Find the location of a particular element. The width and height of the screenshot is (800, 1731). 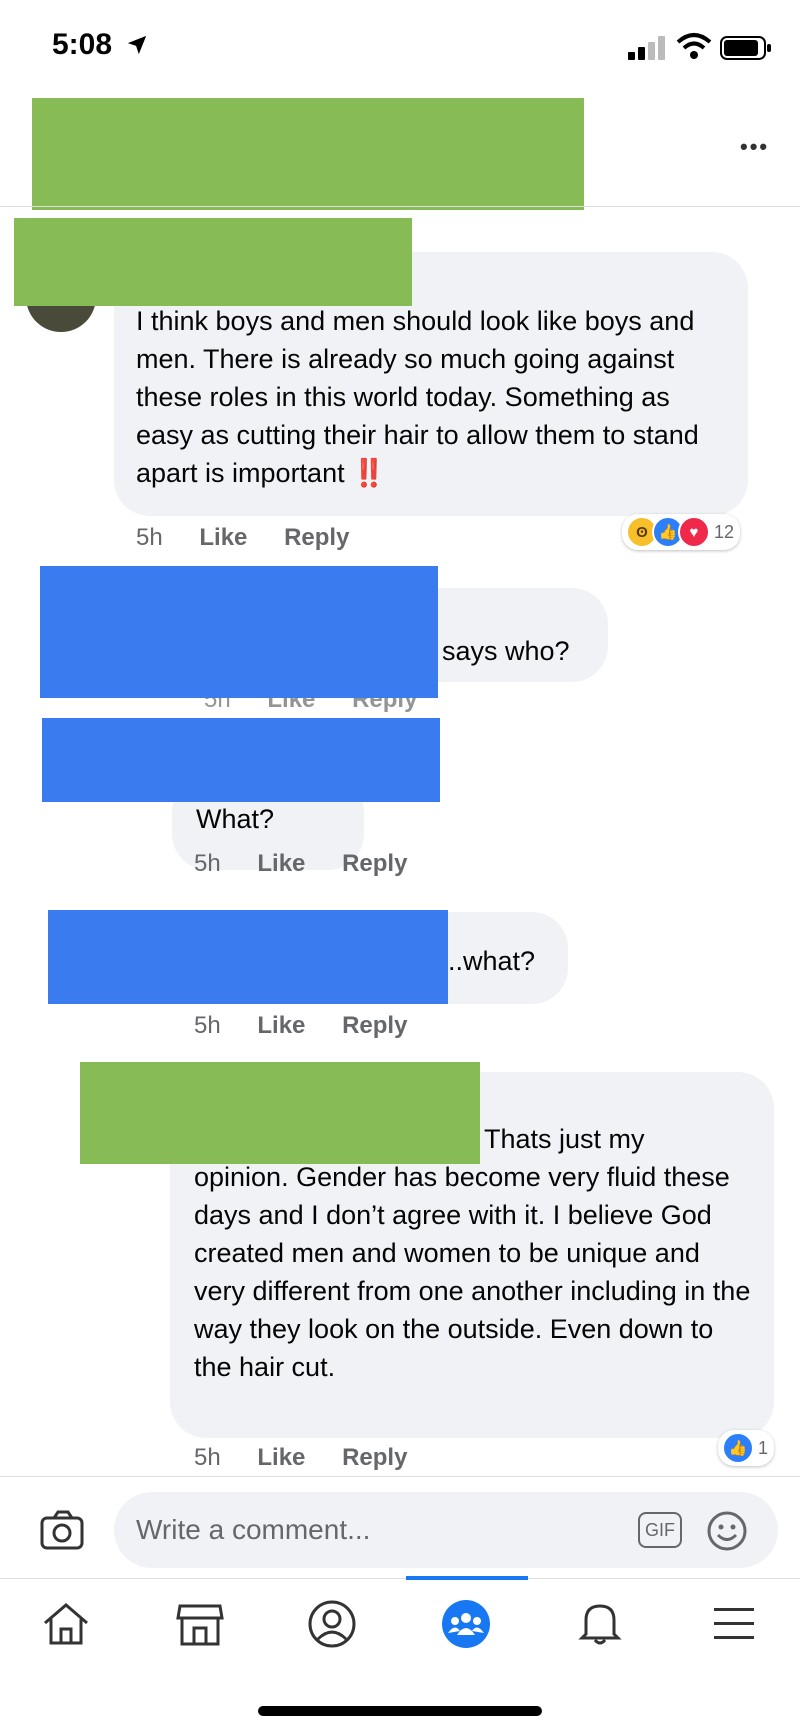

tab-divider is located at coordinates (400, 1578).